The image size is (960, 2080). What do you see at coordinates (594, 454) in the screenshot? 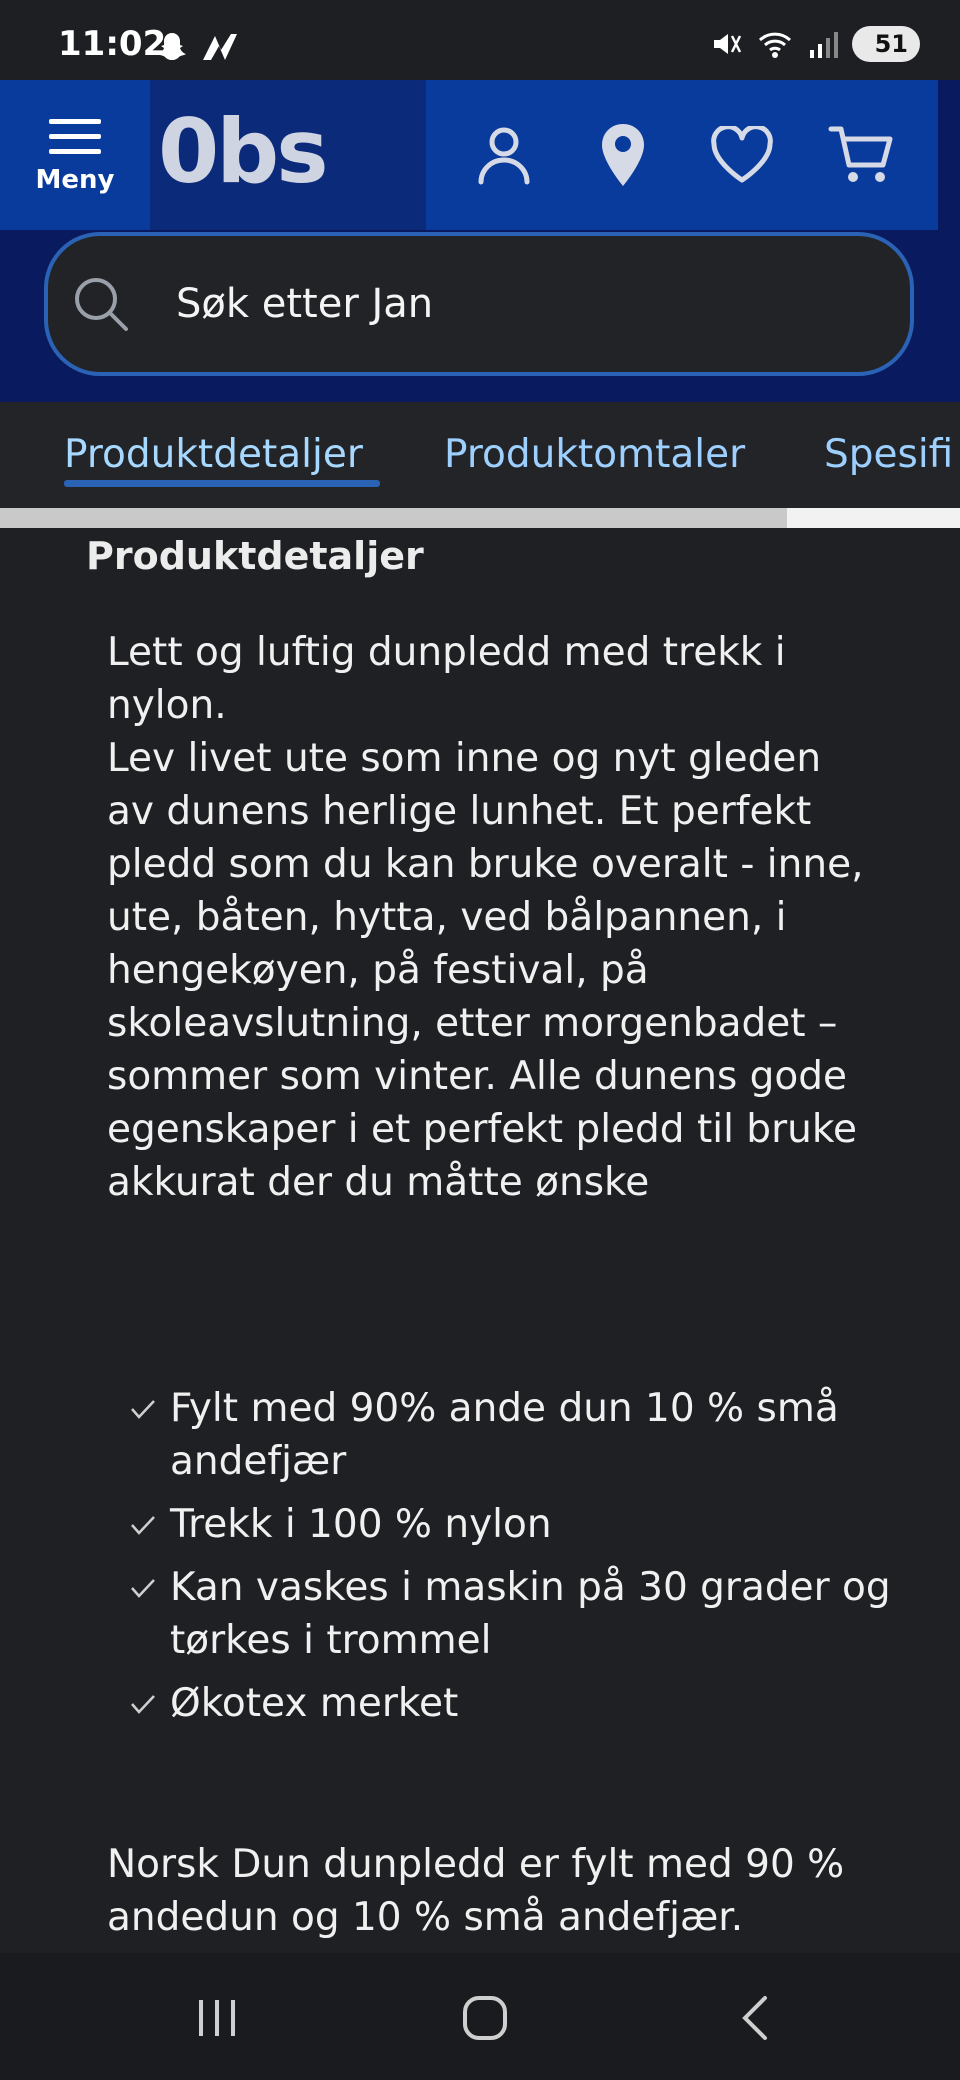
I see `tab-produktomtaler: Produktomtaler` at bounding box center [594, 454].